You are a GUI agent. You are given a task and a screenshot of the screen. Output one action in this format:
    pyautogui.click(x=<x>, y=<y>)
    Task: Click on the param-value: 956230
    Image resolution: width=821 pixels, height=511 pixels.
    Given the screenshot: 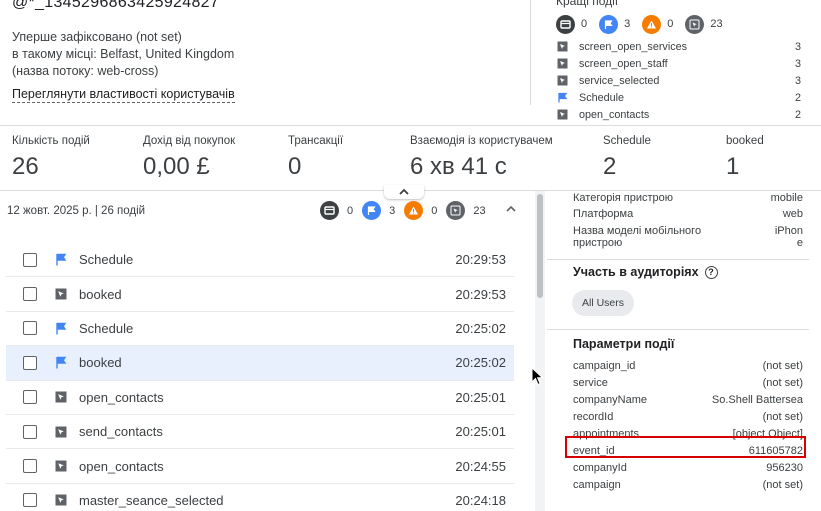 What is the action you would take?
    pyautogui.click(x=784, y=468)
    